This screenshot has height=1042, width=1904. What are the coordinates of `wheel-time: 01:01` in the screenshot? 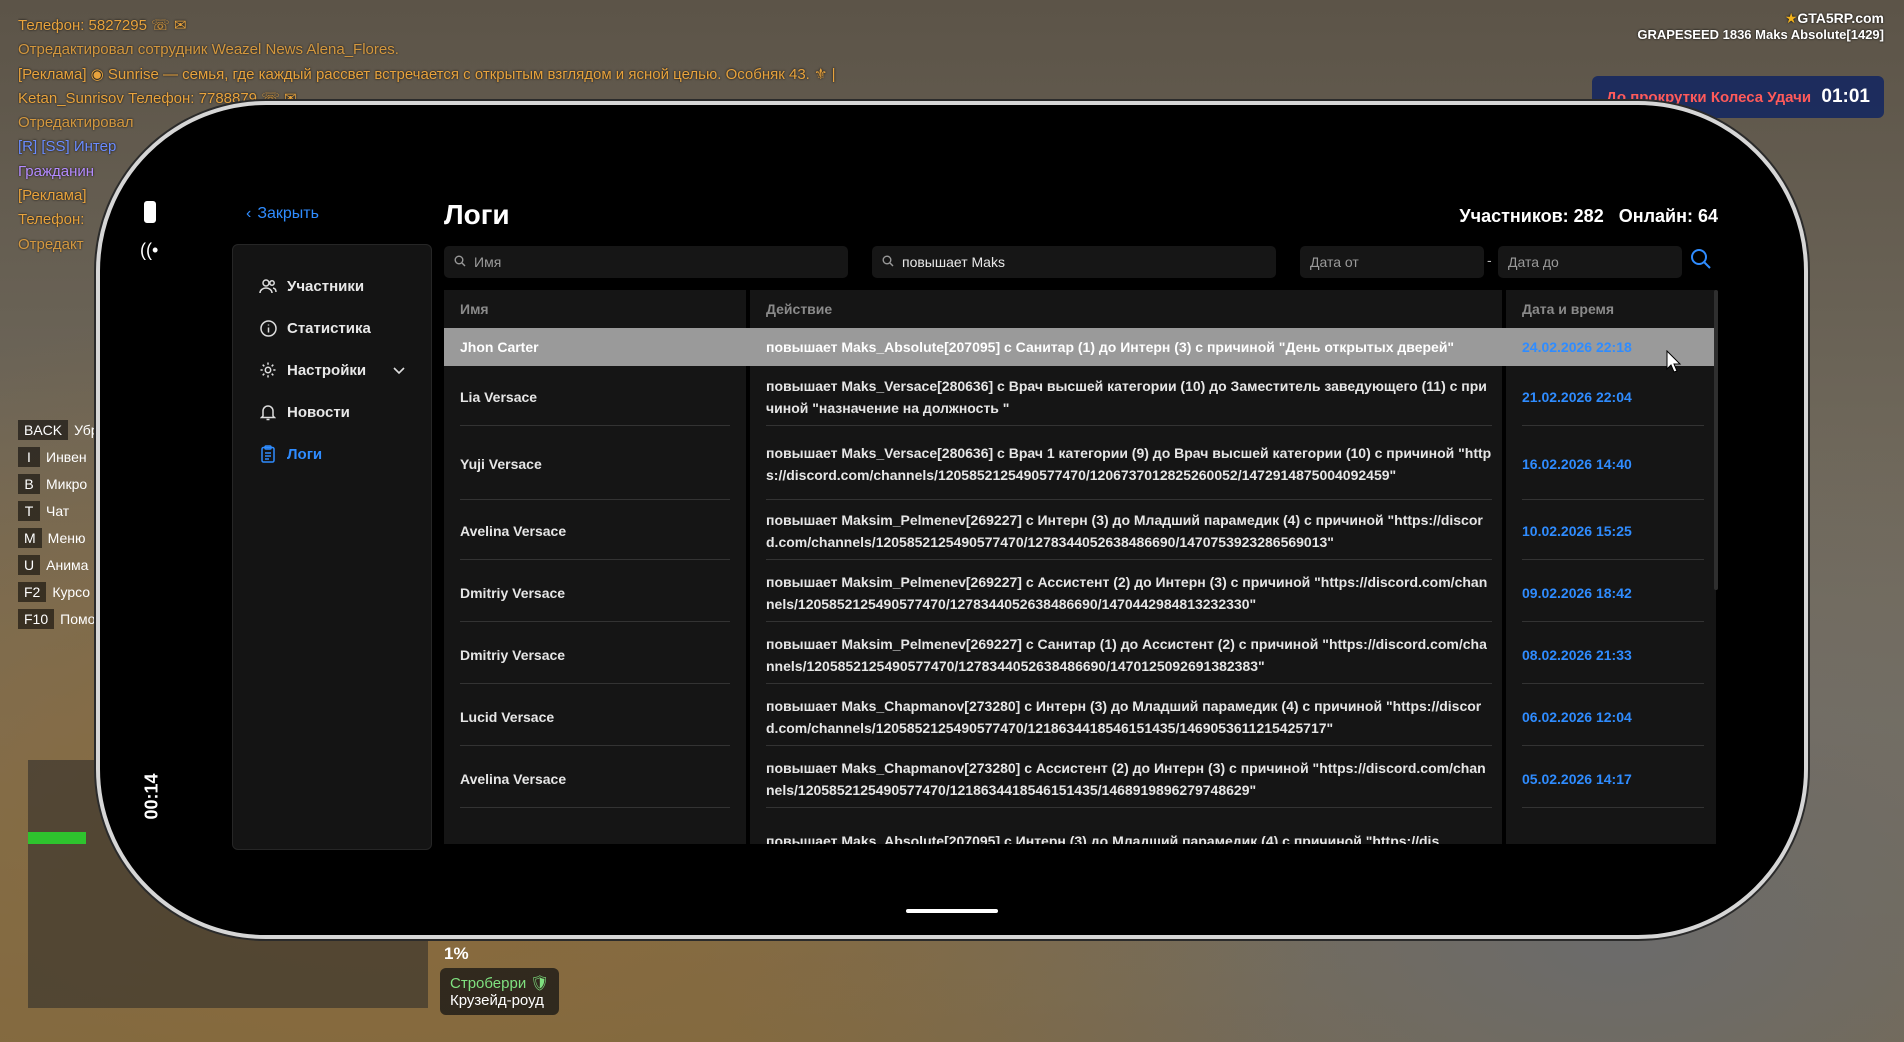 It's located at (1845, 96).